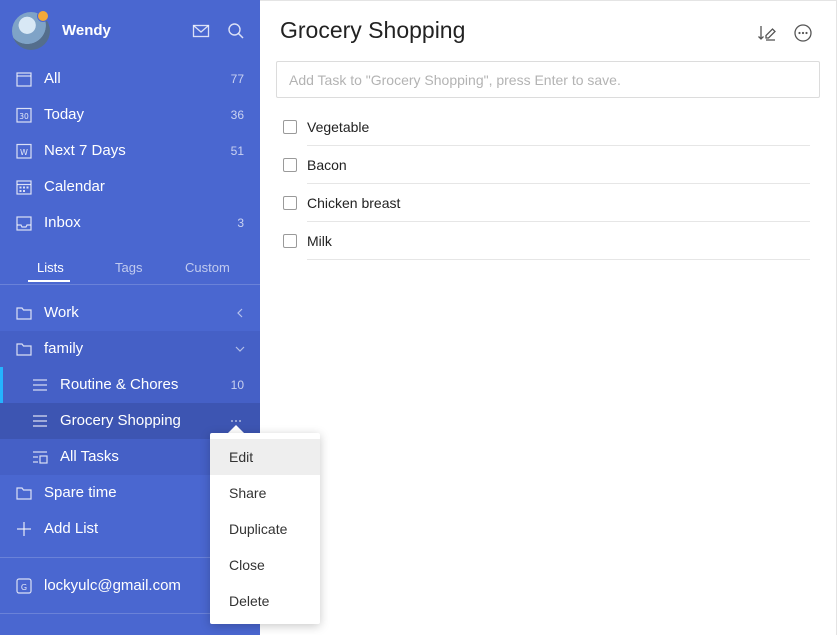  I want to click on nav-inbox: Inbox 3, so click(130, 223).